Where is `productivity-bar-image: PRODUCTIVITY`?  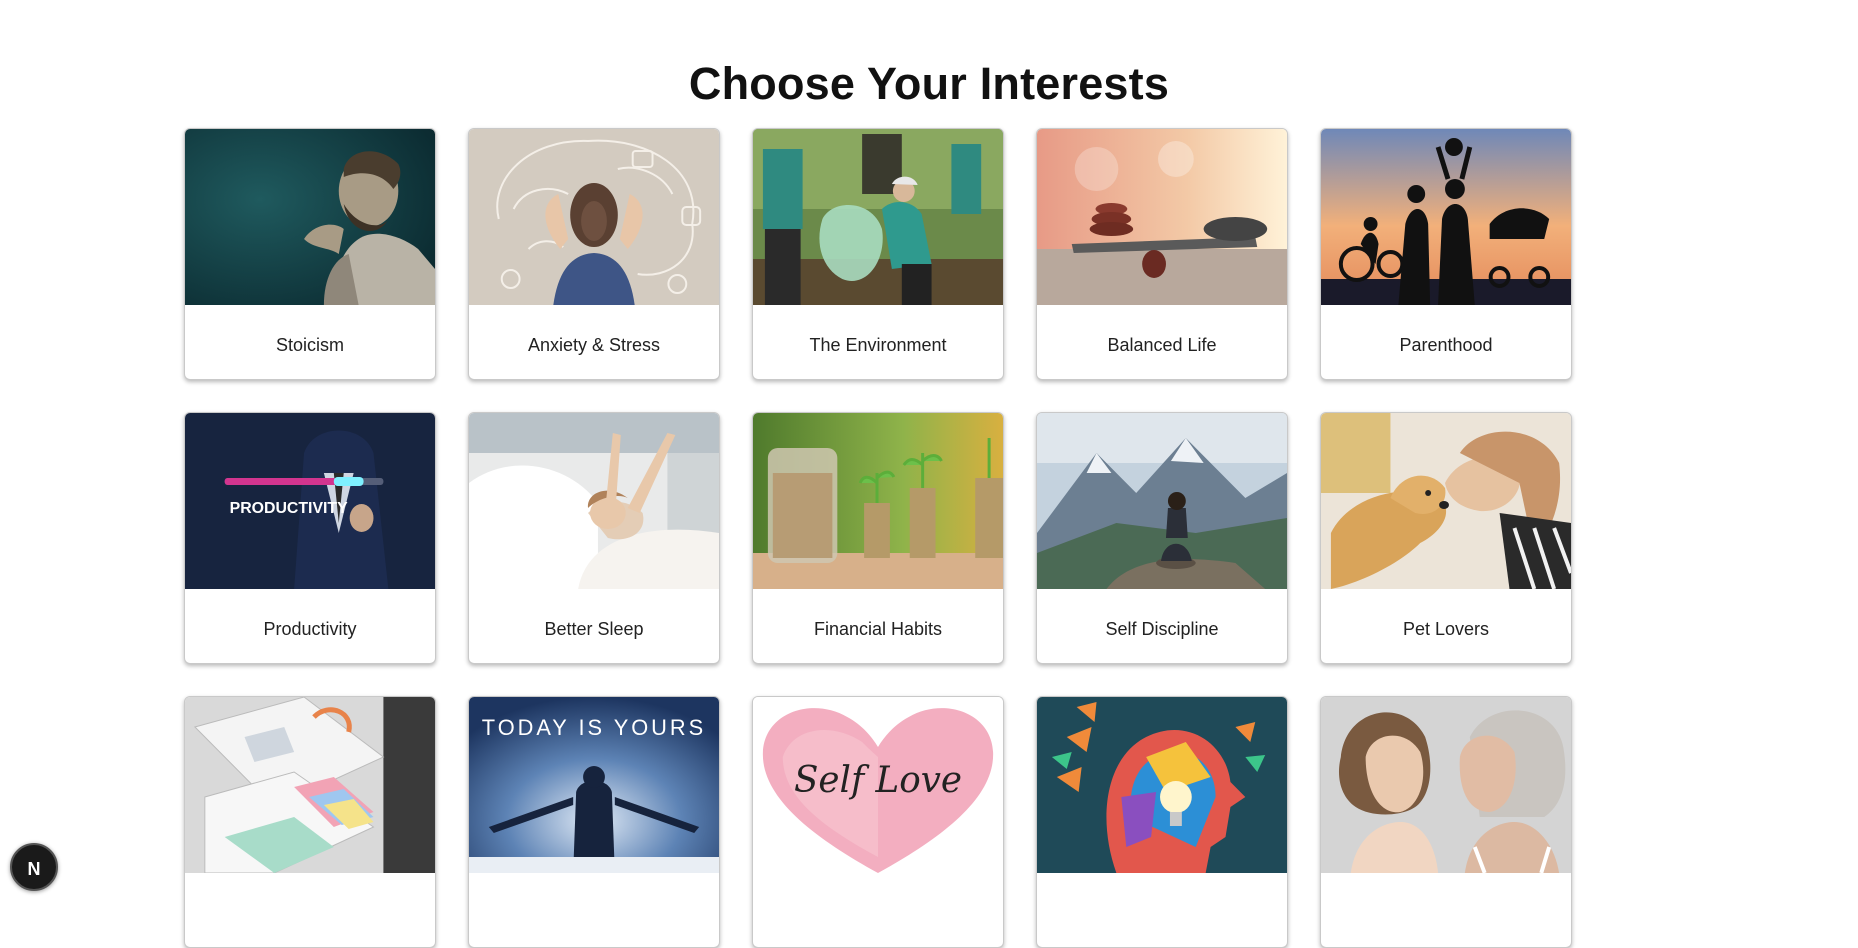 productivity-bar-image: PRODUCTIVITY is located at coordinates (310, 501).